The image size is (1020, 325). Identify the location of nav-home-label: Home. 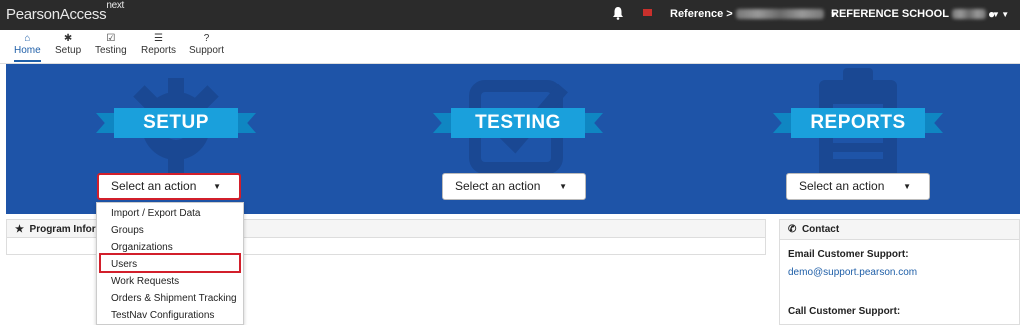
(27, 50).